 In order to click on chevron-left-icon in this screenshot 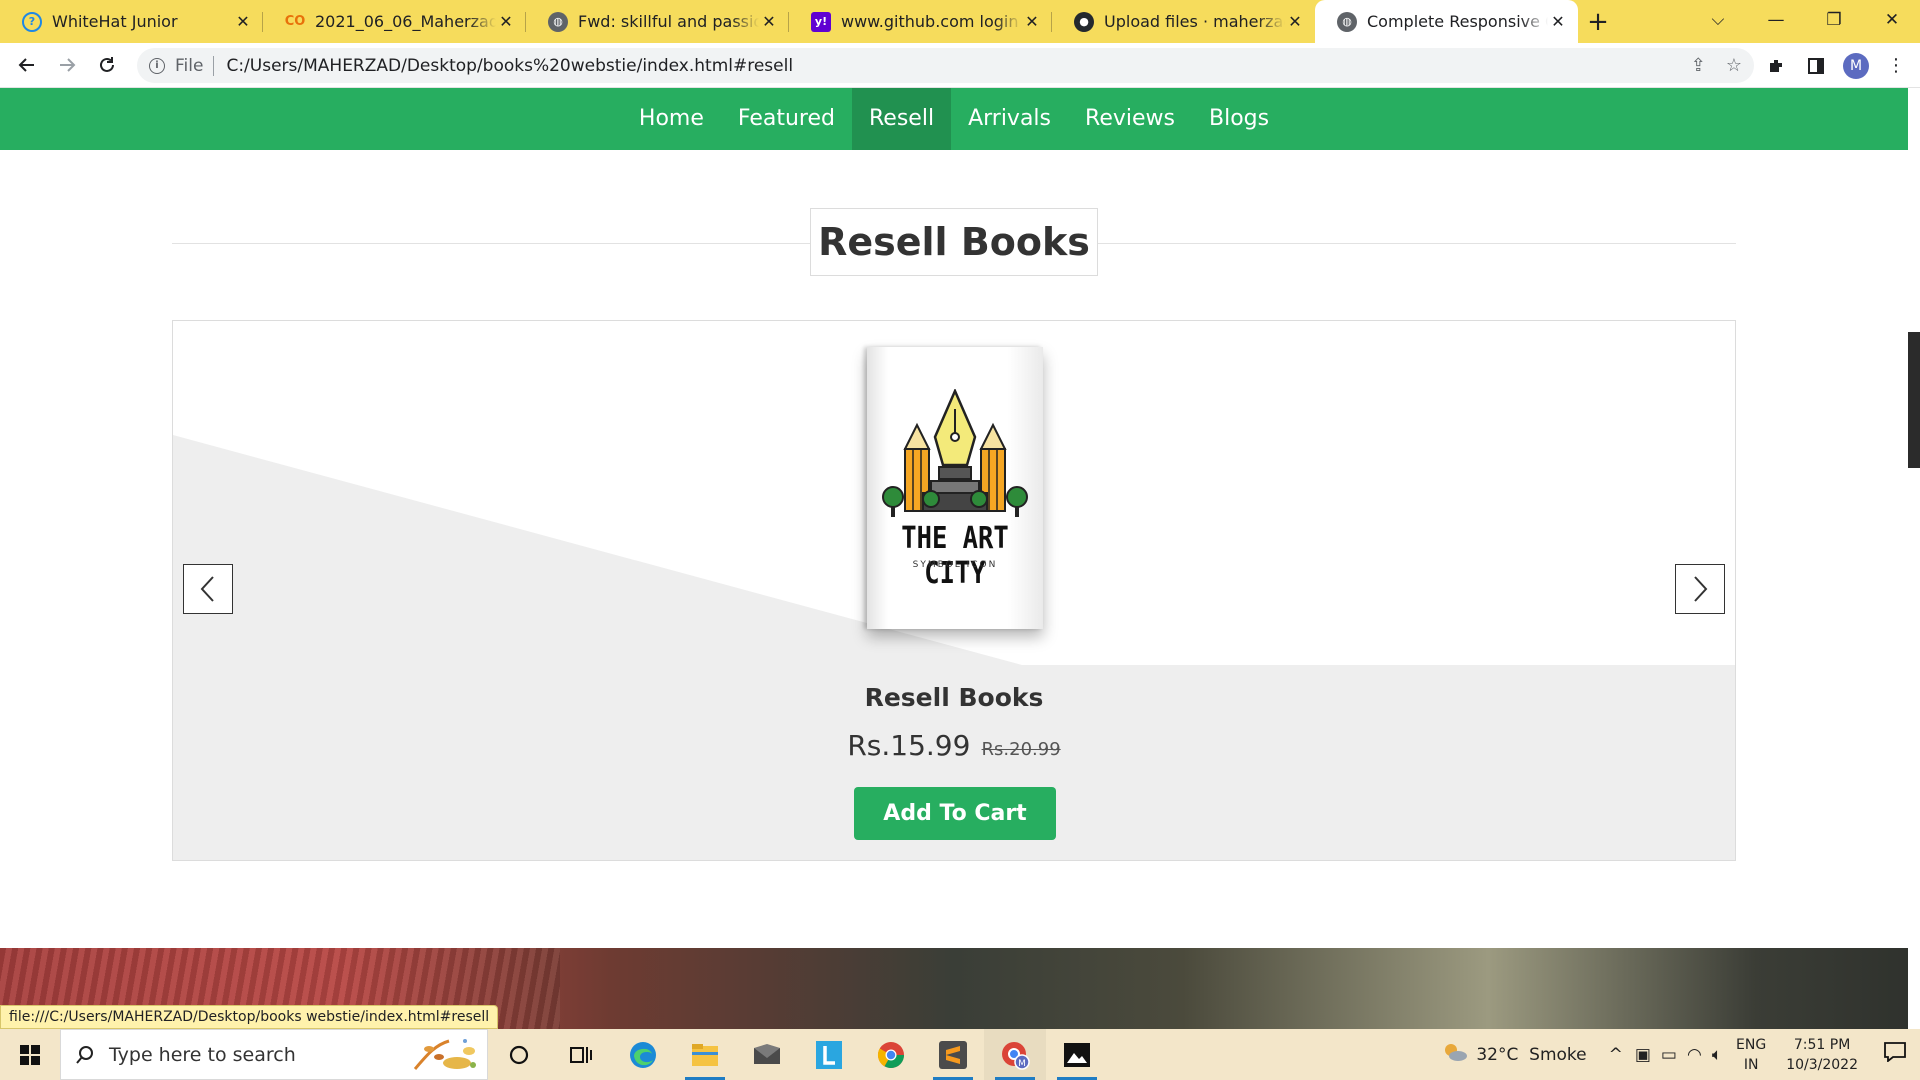, I will do `click(207, 589)`.